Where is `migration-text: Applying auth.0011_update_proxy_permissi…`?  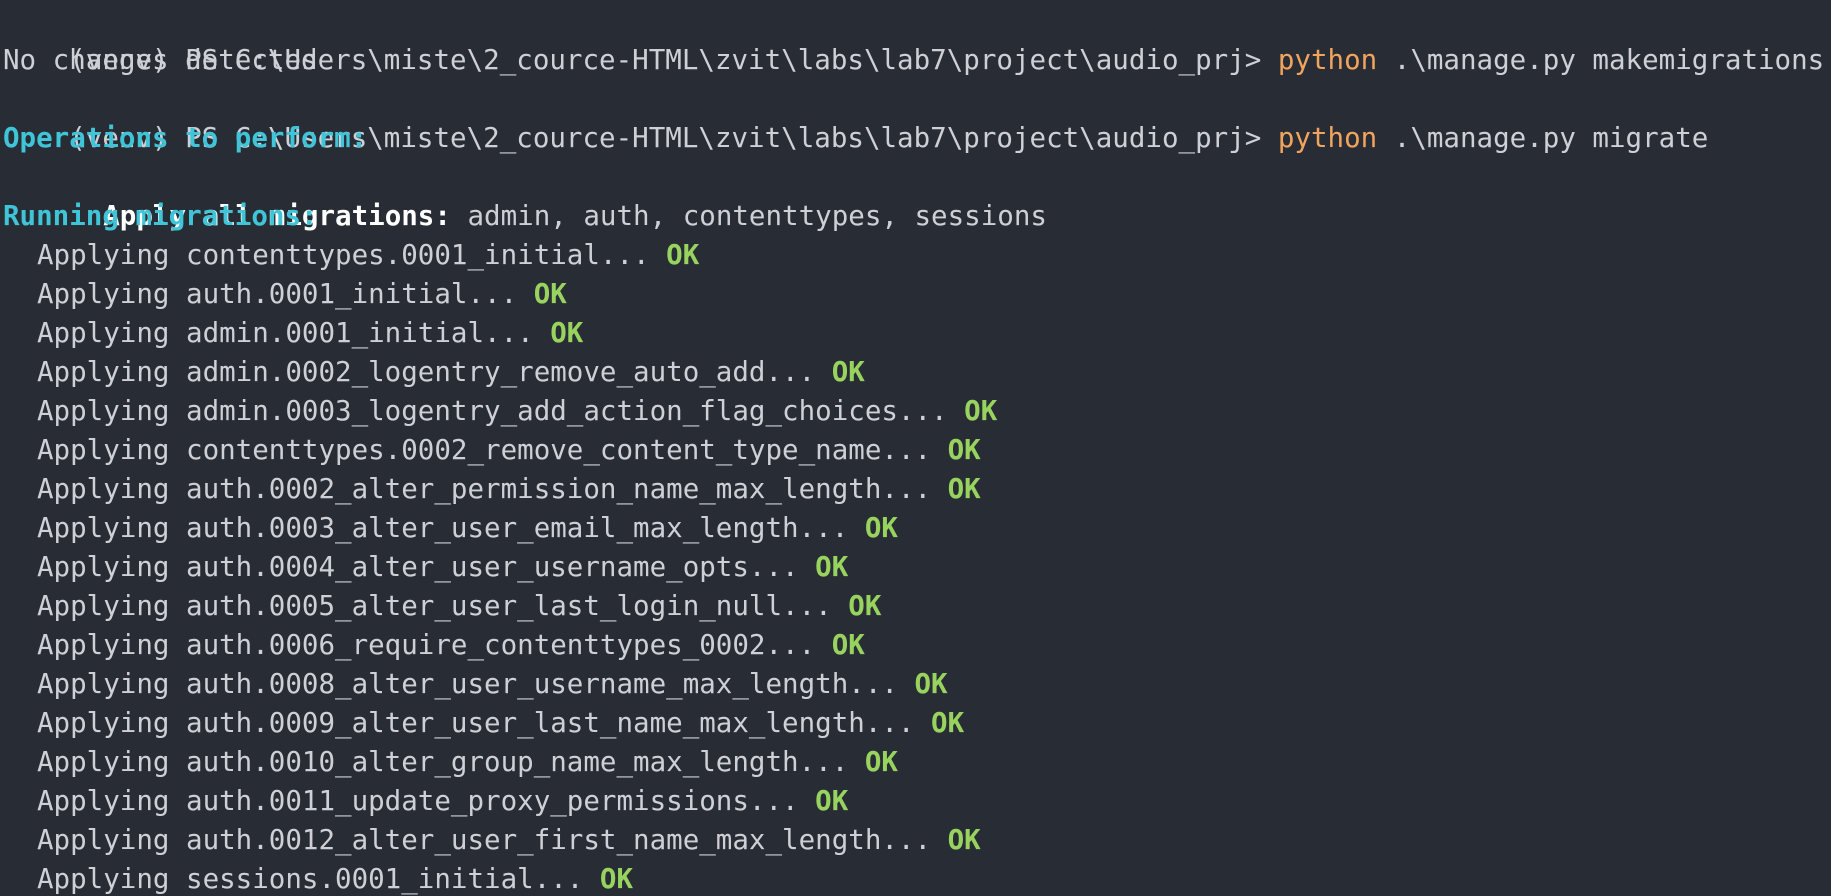 migration-text: Applying auth.0011_update_proxy_permissi… is located at coordinates (426, 801).